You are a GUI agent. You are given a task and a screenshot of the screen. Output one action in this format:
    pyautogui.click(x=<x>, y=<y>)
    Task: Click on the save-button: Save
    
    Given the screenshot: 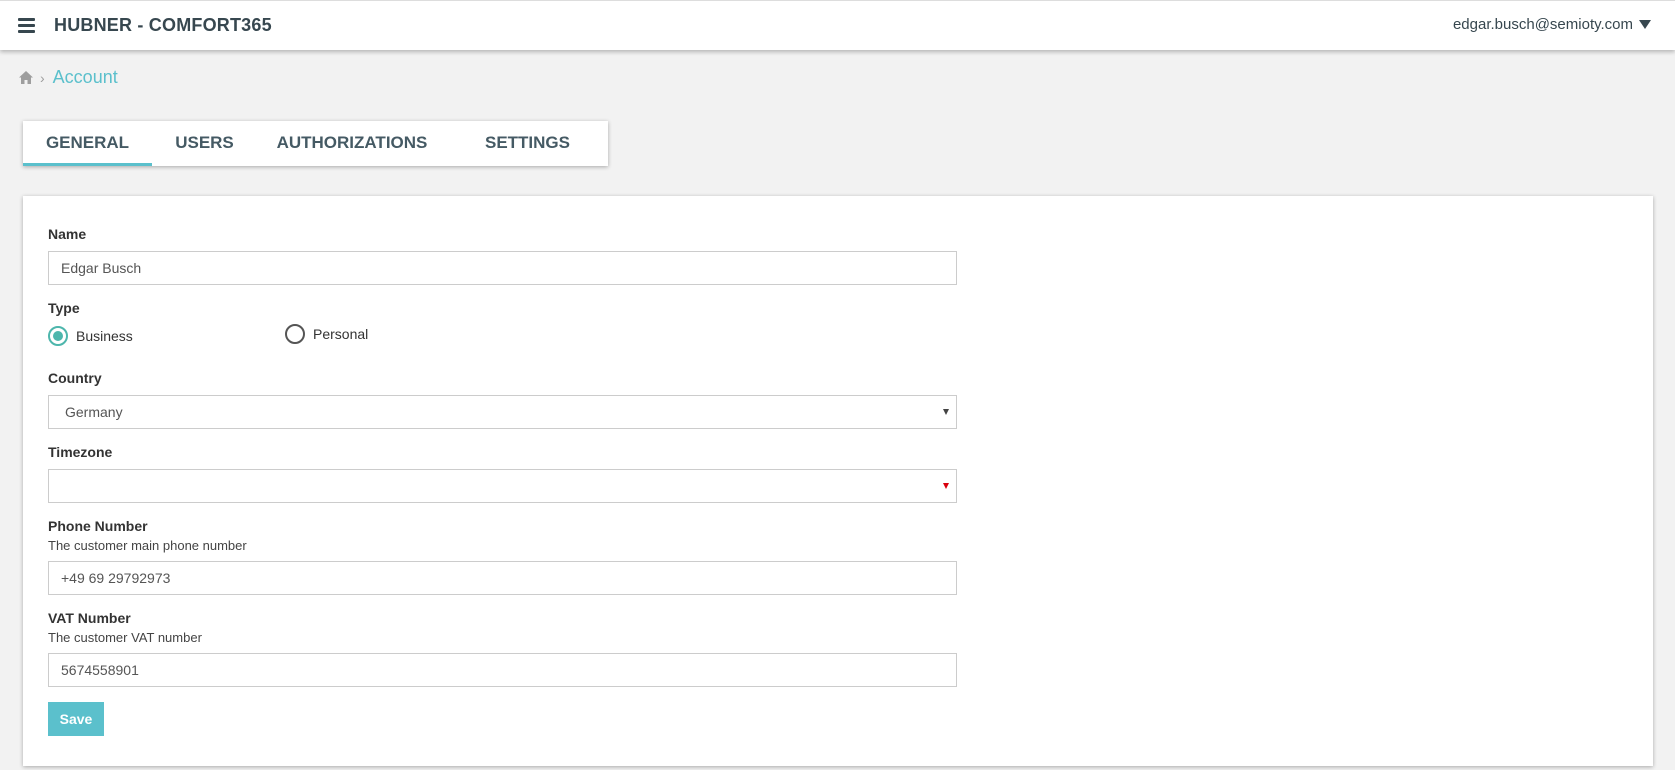 What is the action you would take?
    pyautogui.click(x=76, y=719)
    